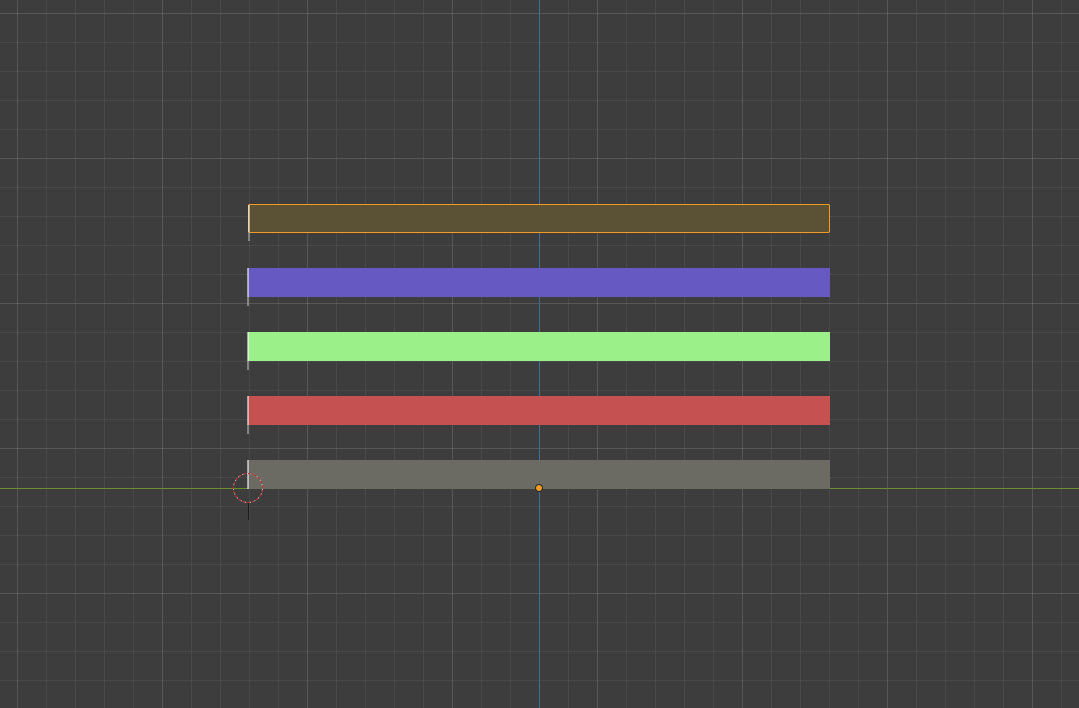 The width and height of the screenshot is (1079, 708). I want to click on cursor-tick, so click(248, 511).